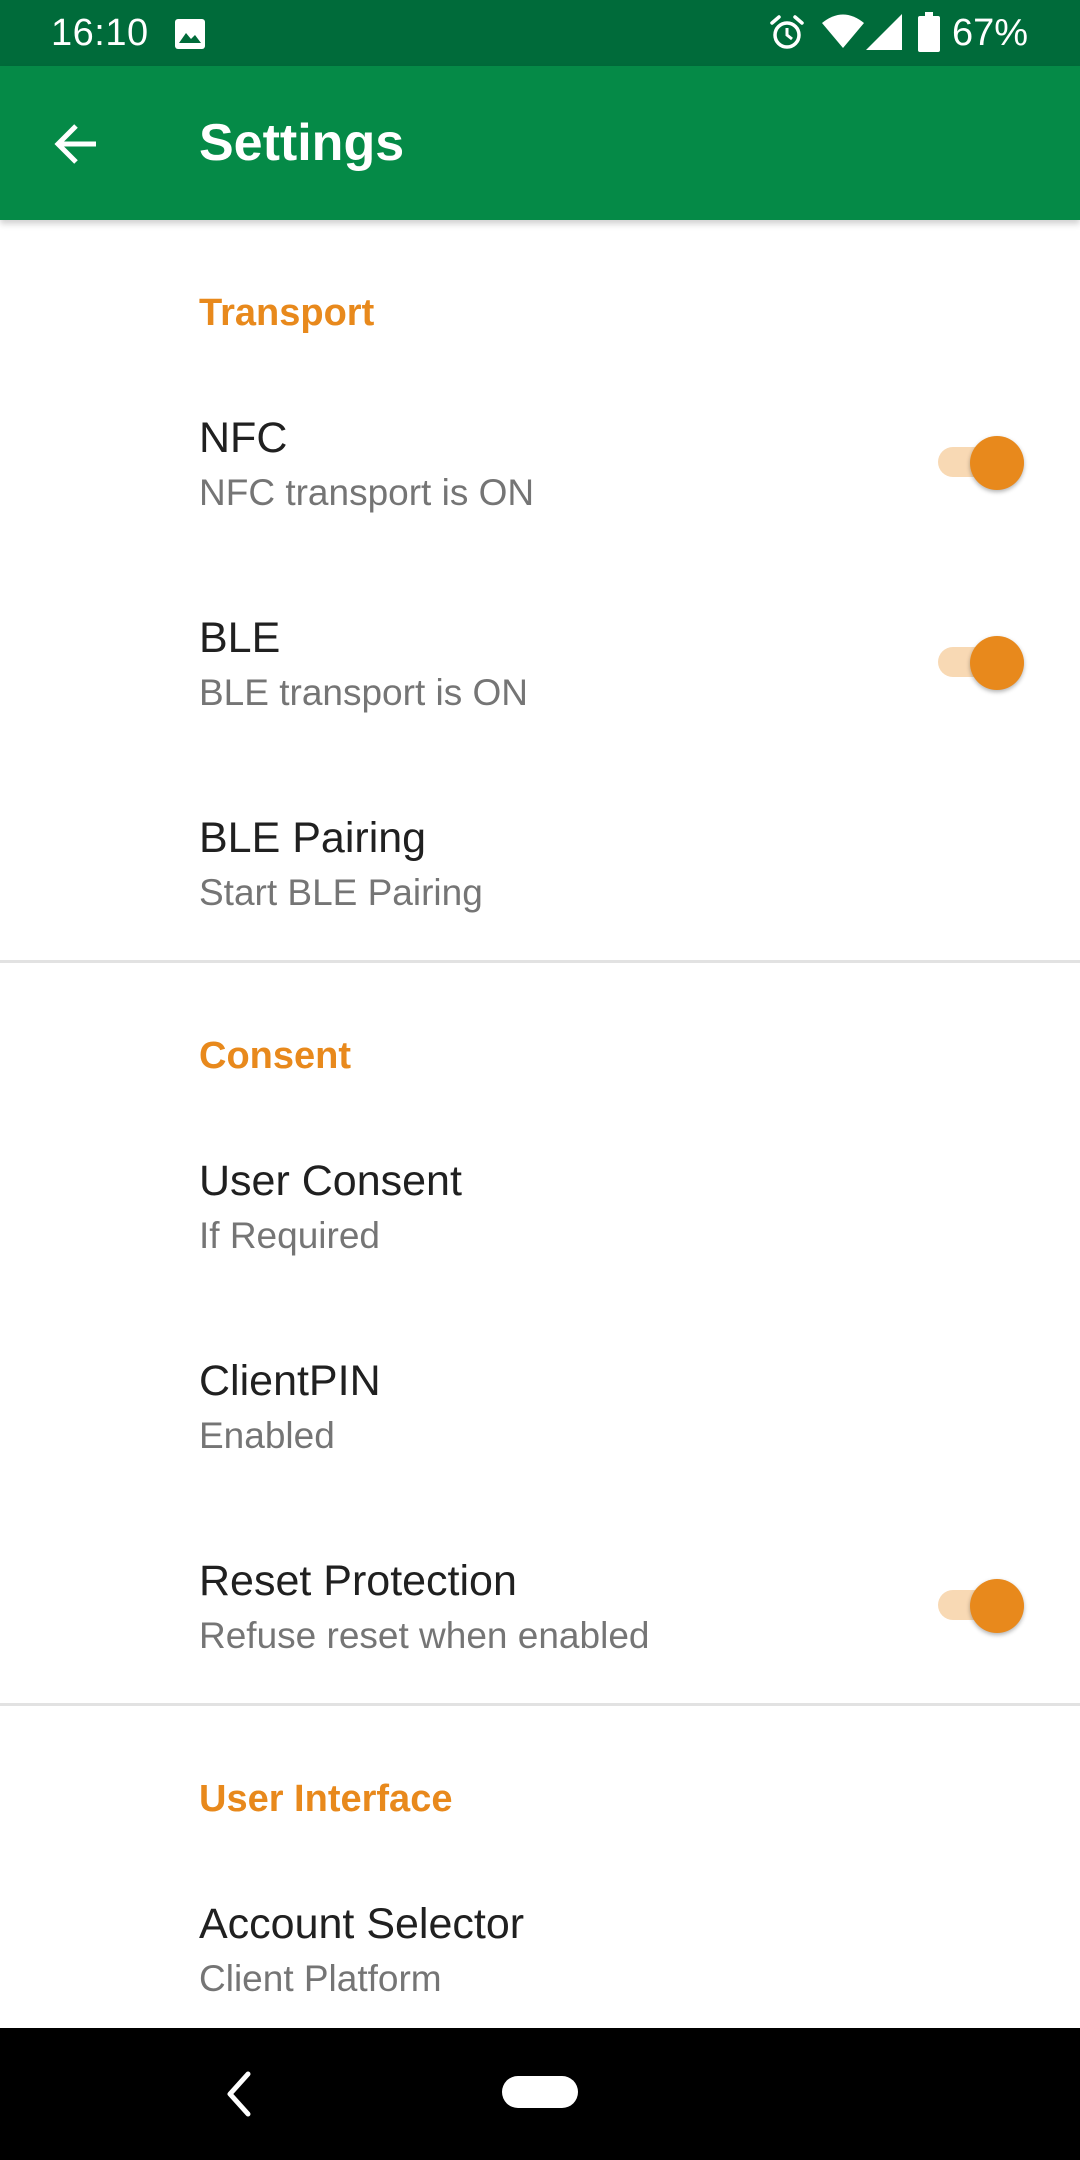  I want to click on pref-ble-title: BLE, so click(240, 638).